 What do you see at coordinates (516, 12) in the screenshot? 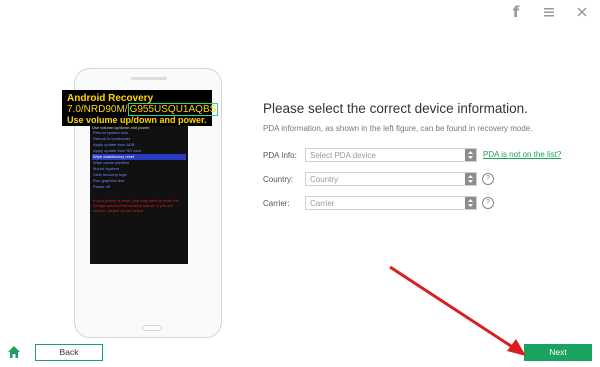
I see `facebook-icon: f` at bounding box center [516, 12].